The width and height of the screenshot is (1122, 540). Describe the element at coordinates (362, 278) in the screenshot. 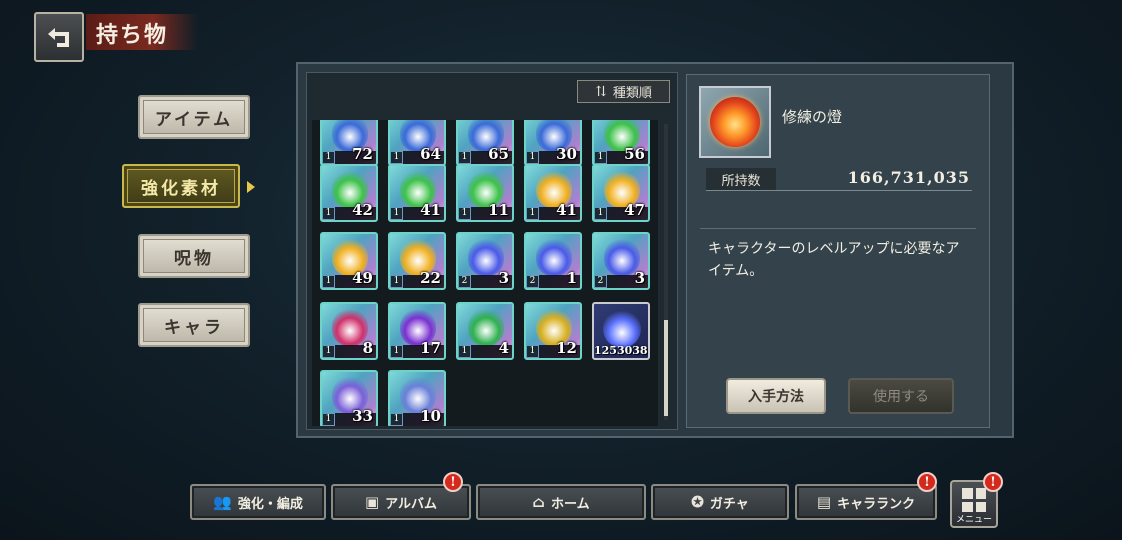

I see `item-count: 49` at that location.